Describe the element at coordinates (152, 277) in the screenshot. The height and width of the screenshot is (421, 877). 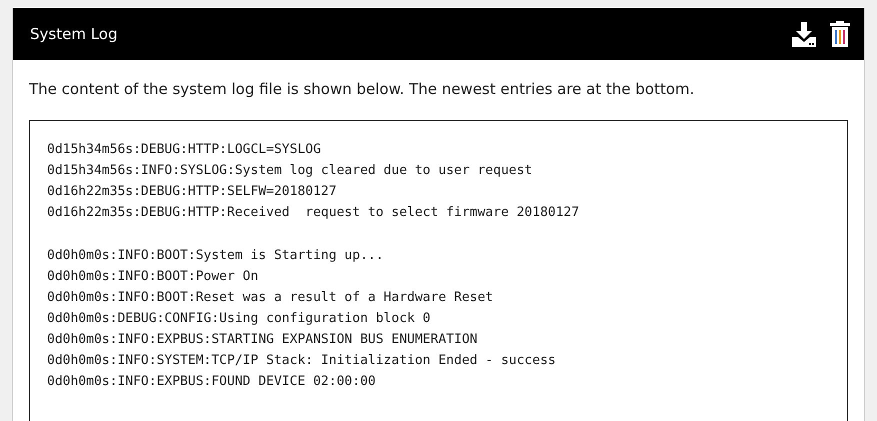
I see `log-line: 0d0h0m0s:INFO:BOOT:Power On` at that location.